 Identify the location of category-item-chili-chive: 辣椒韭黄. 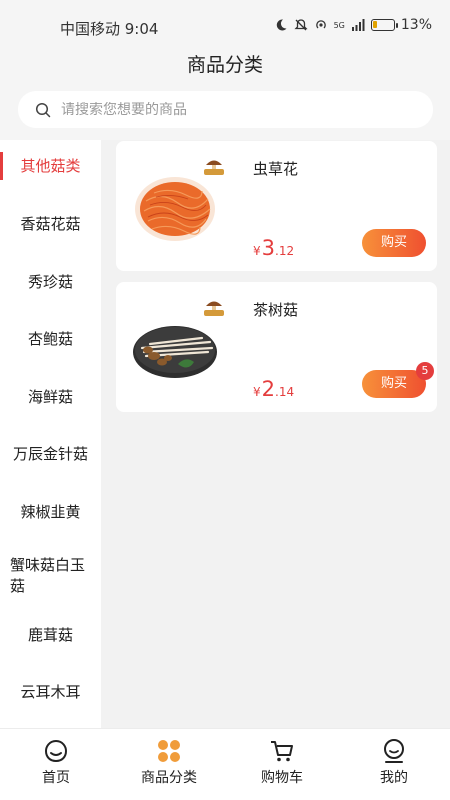
(50, 512).